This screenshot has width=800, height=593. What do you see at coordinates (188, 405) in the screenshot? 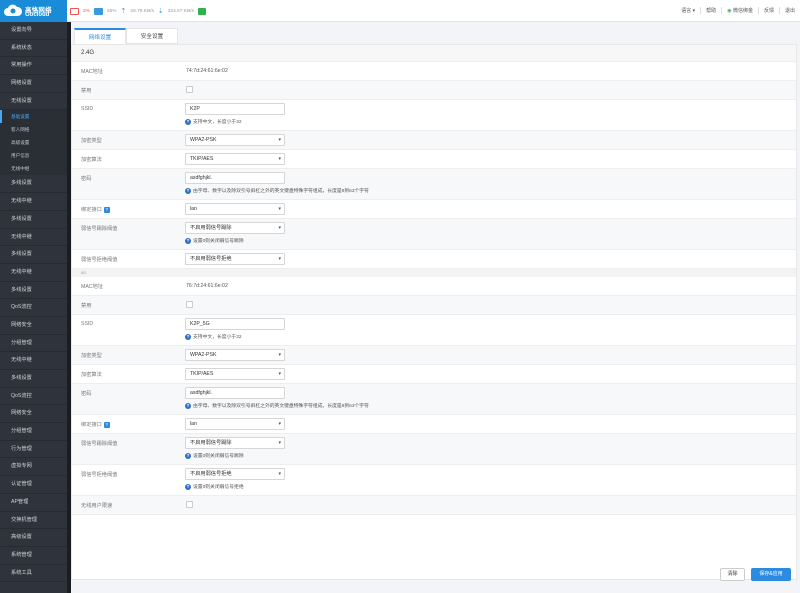
I see `question-icon: ?` at bounding box center [188, 405].